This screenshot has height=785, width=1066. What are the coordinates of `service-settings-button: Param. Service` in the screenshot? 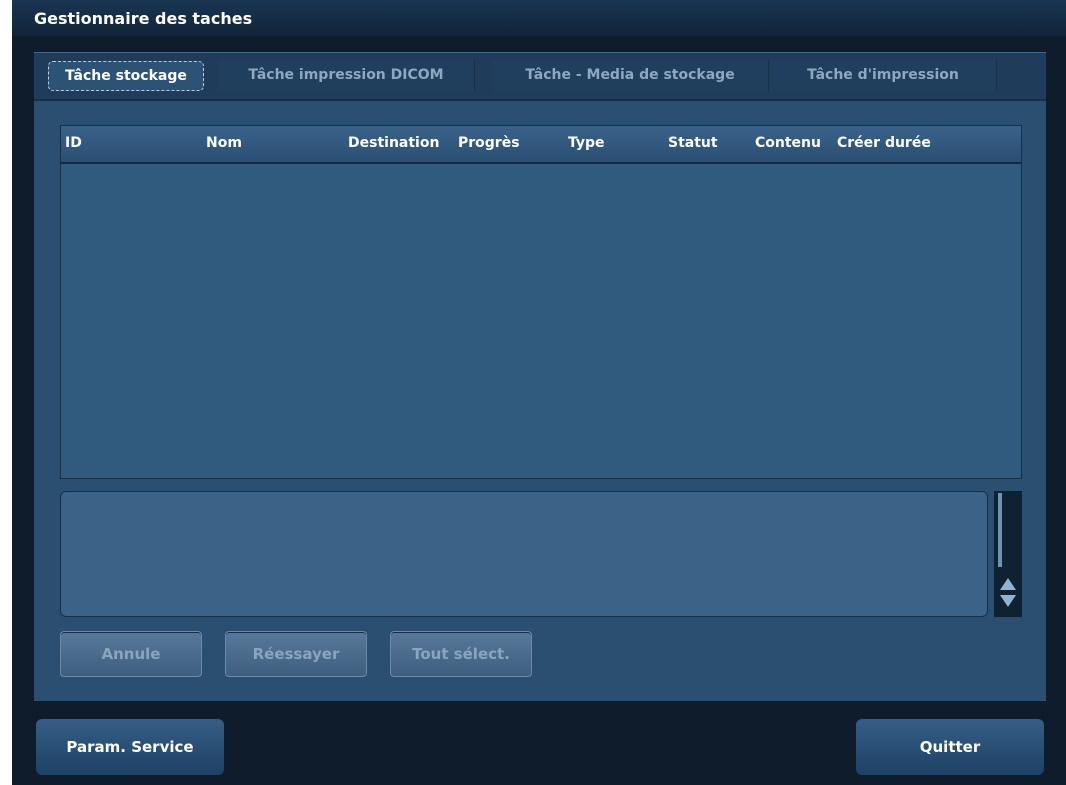 It's located at (130, 747).